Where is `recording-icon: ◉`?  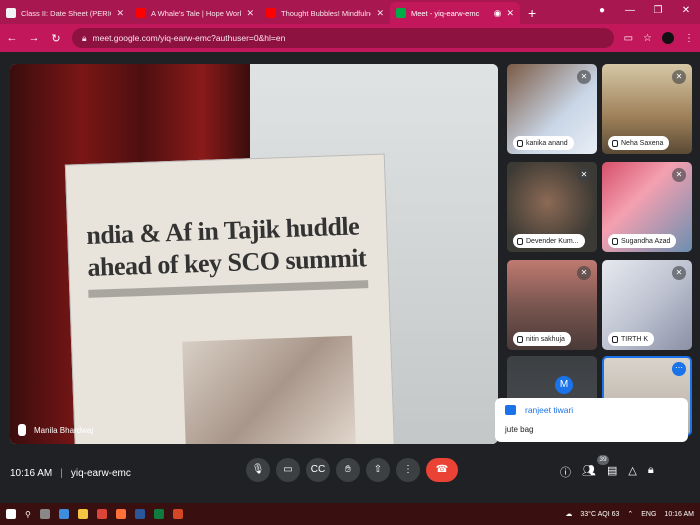
recording-icon: ◉ is located at coordinates (497, 12).